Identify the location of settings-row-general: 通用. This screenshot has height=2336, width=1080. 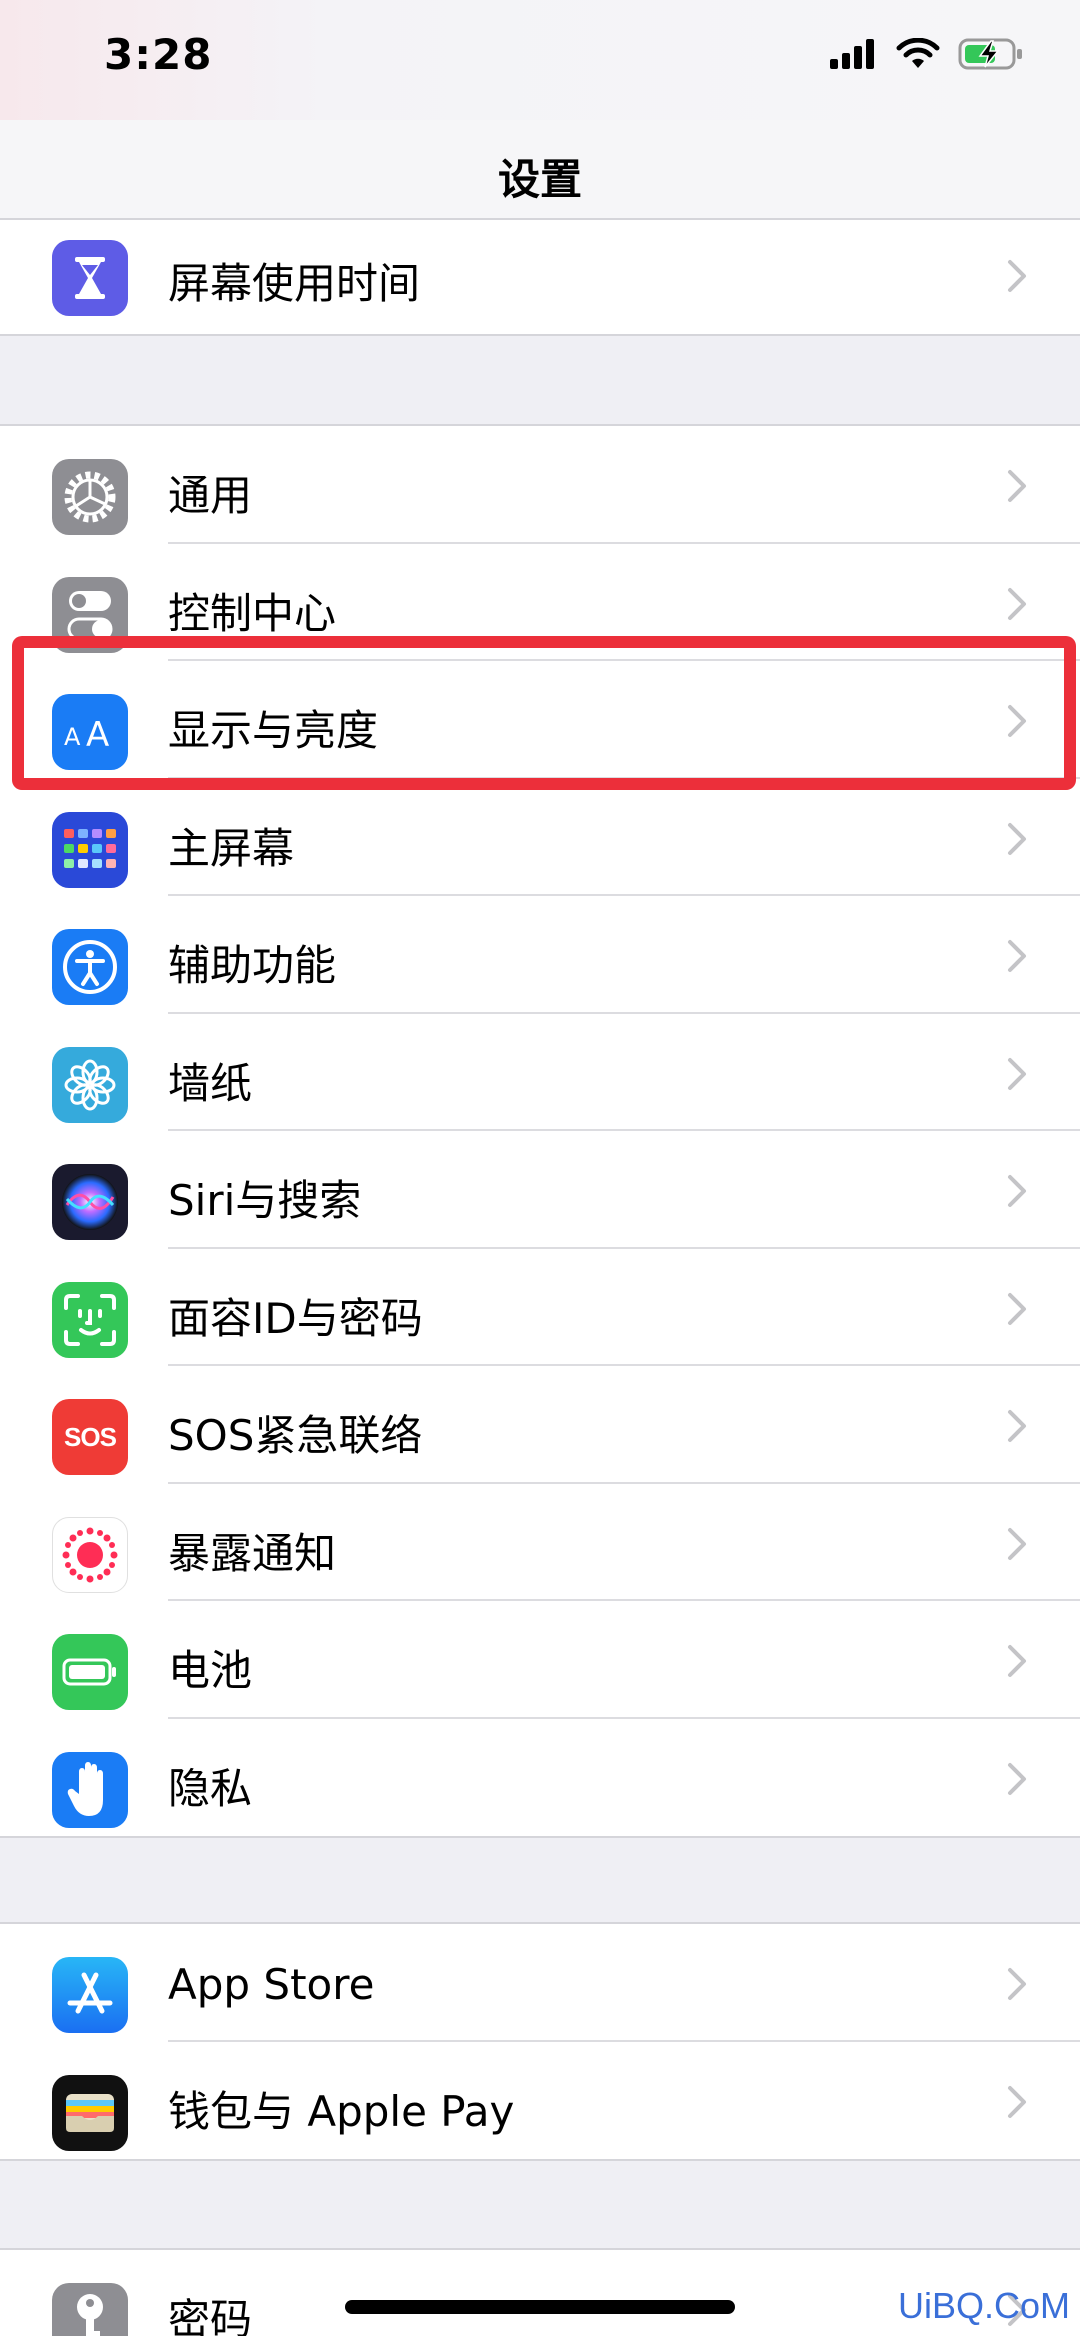
(540, 485).